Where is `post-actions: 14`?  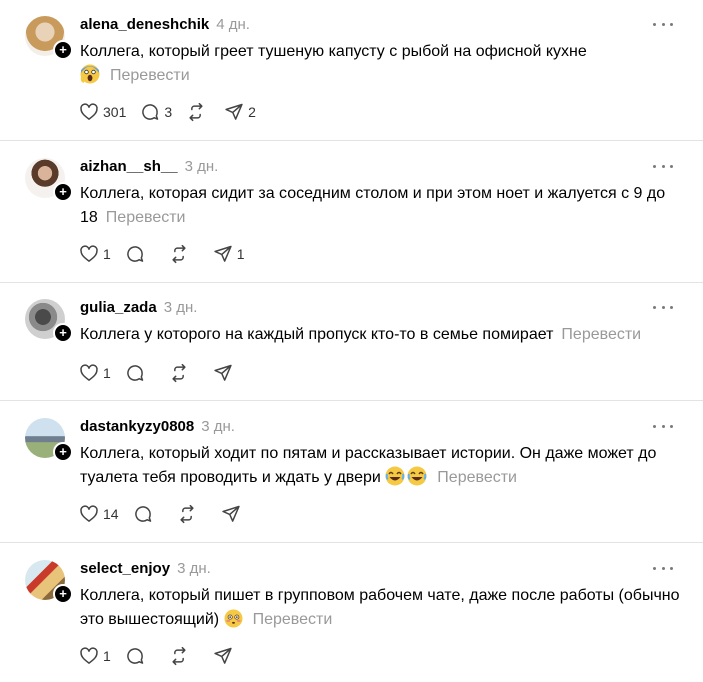 post-actions: 14 is located at coordinates (169, 514).